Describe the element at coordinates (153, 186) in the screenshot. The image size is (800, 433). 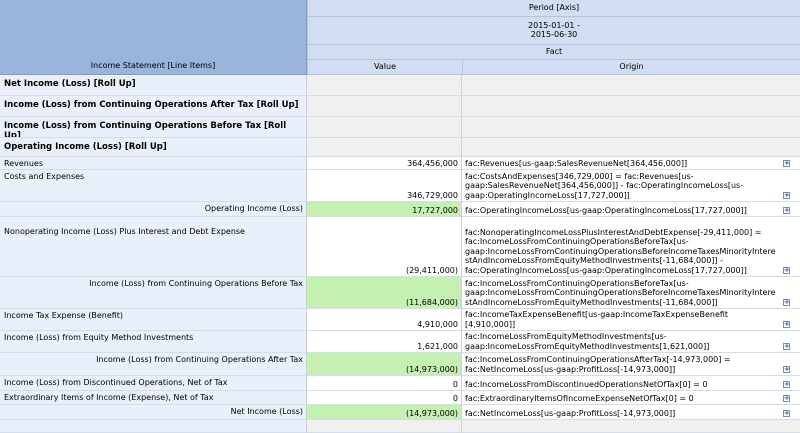
I see `row-label: Costs and Expenses` at that location.